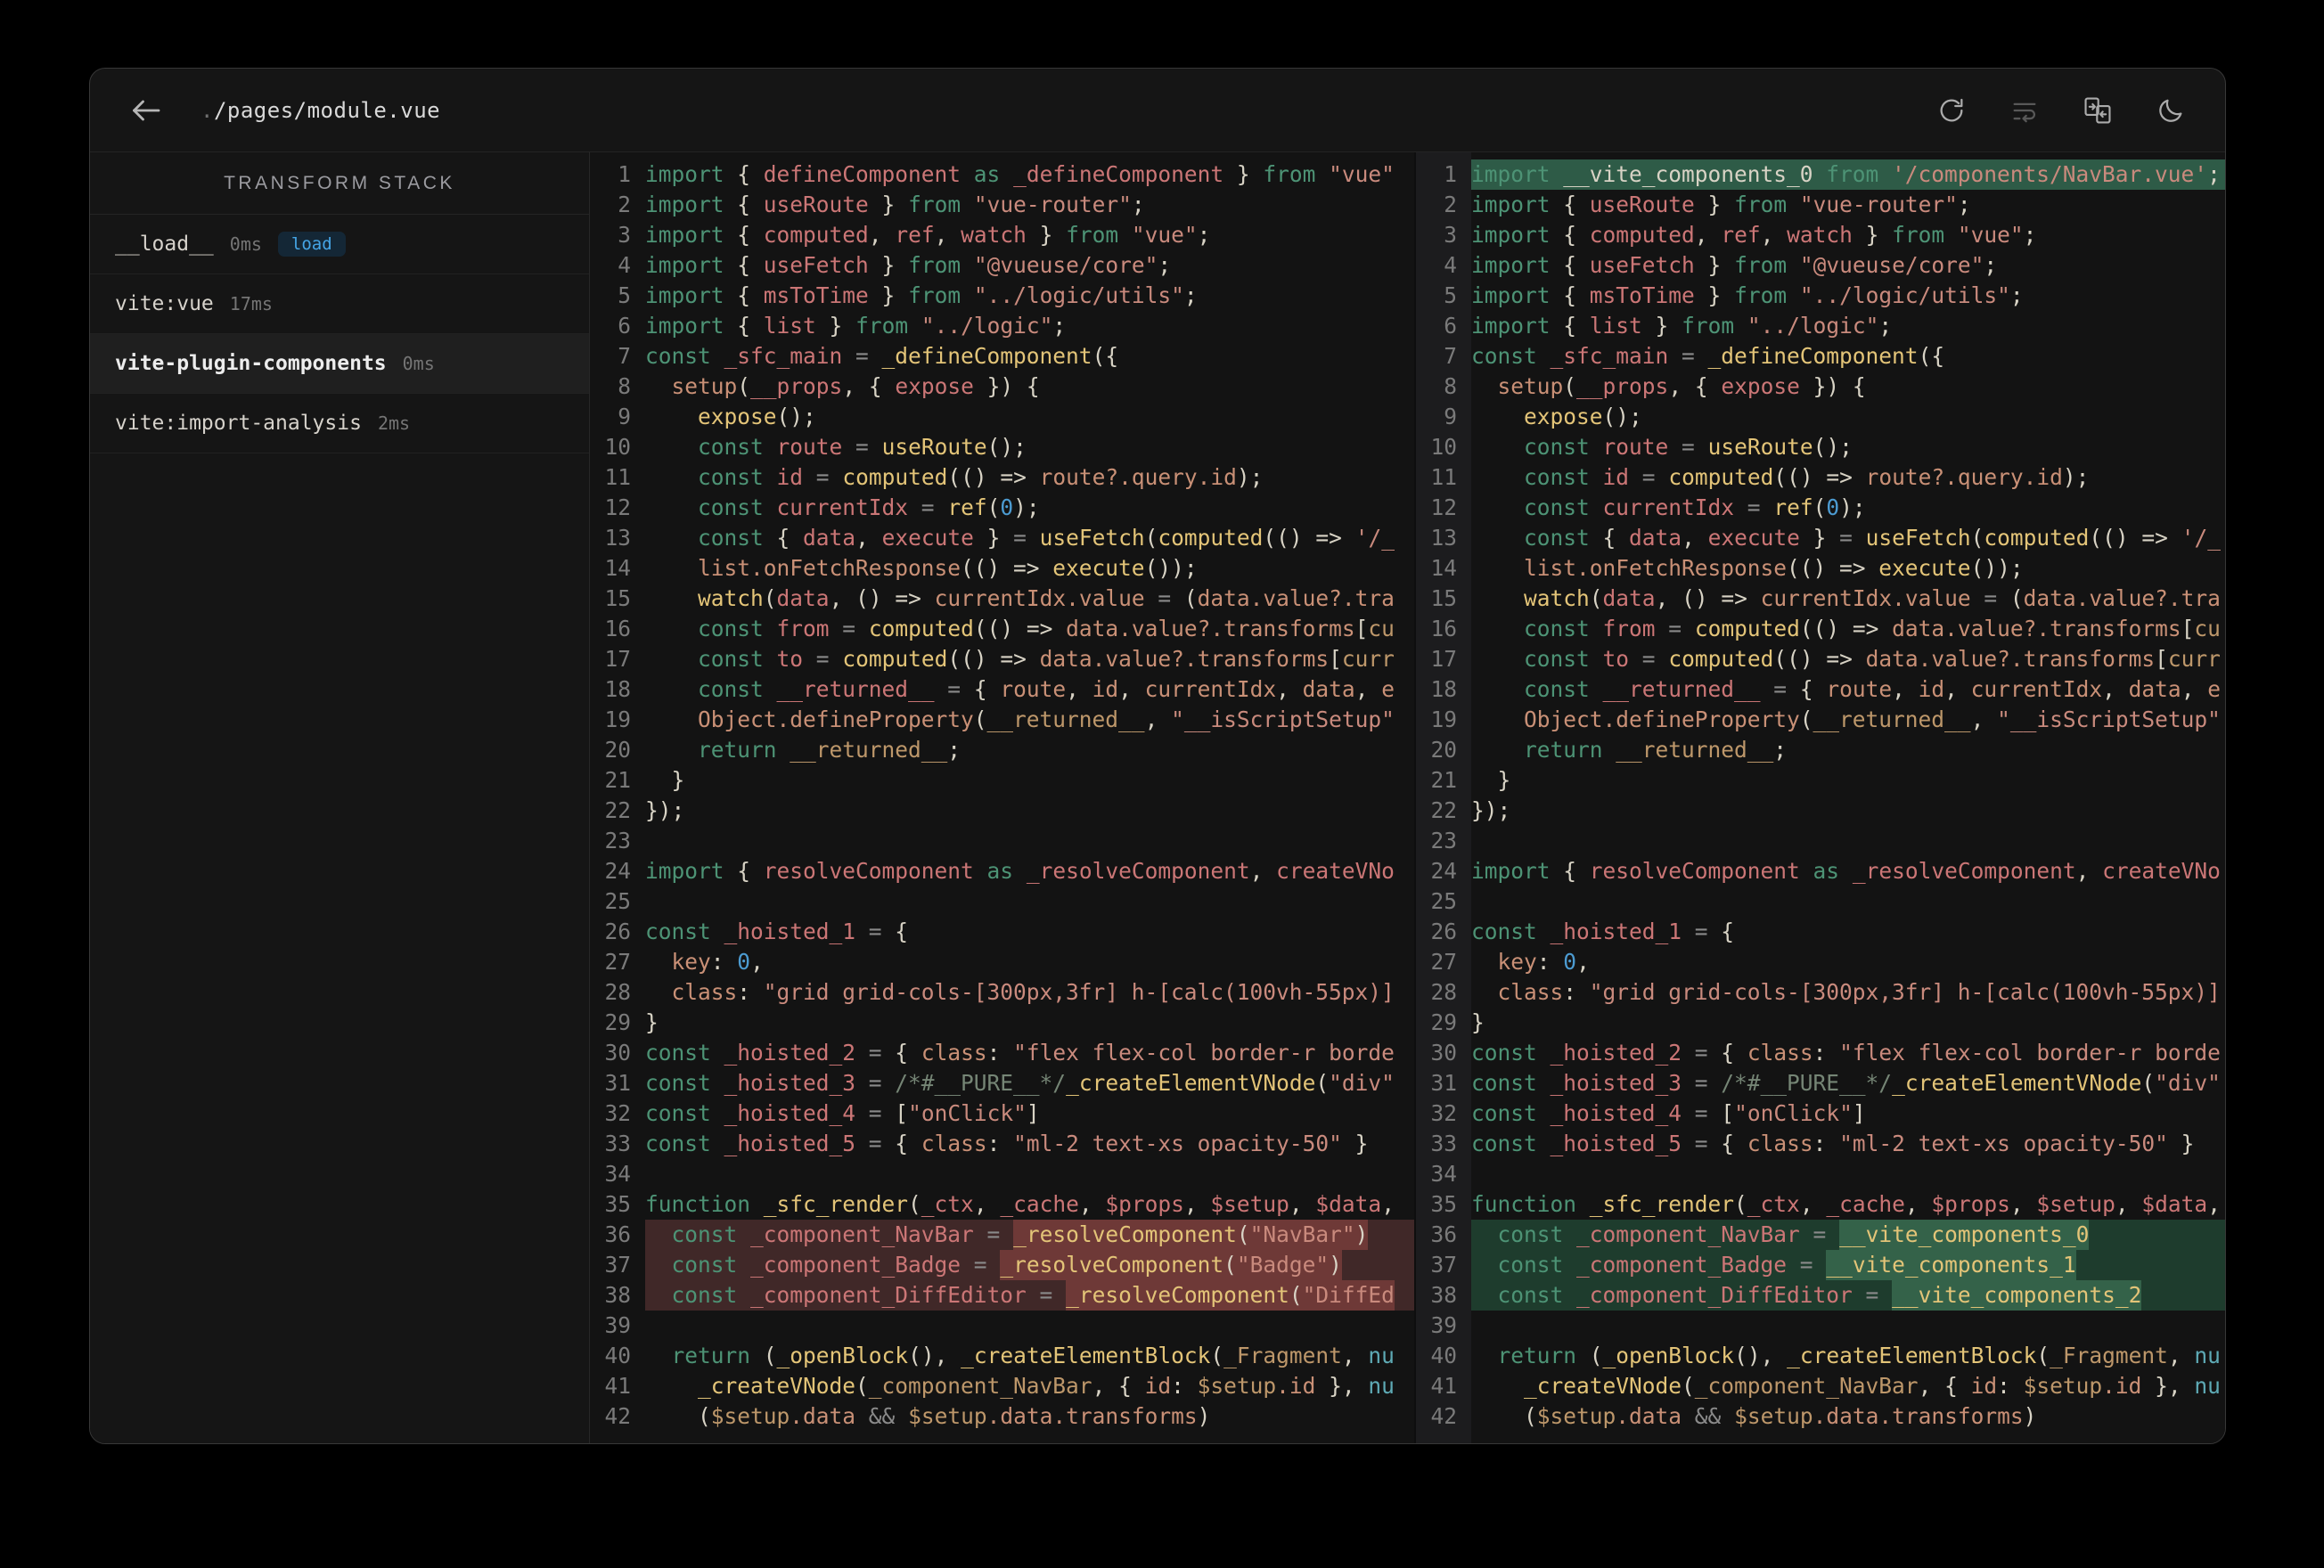 The width and height of the screenshot is (2324, 1568). I want to click on line-number: 1, so click(1450, 174).